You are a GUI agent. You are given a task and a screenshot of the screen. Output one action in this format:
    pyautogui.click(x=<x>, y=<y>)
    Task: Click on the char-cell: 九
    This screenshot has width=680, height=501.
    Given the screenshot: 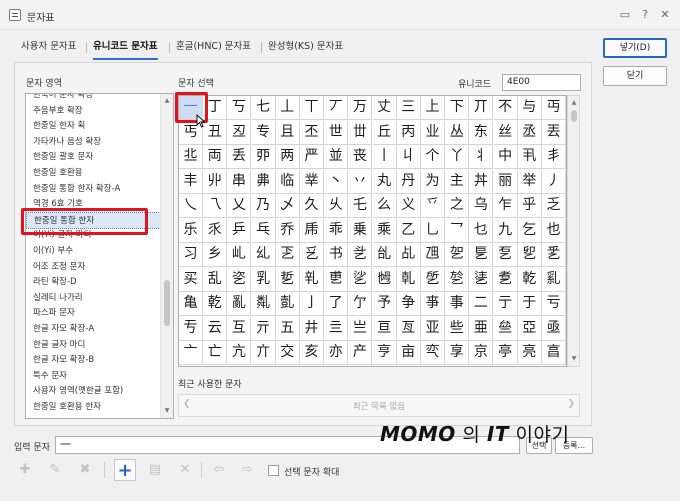 What is the action you would take?
    pyautogui.click(x=505, y=230)
    